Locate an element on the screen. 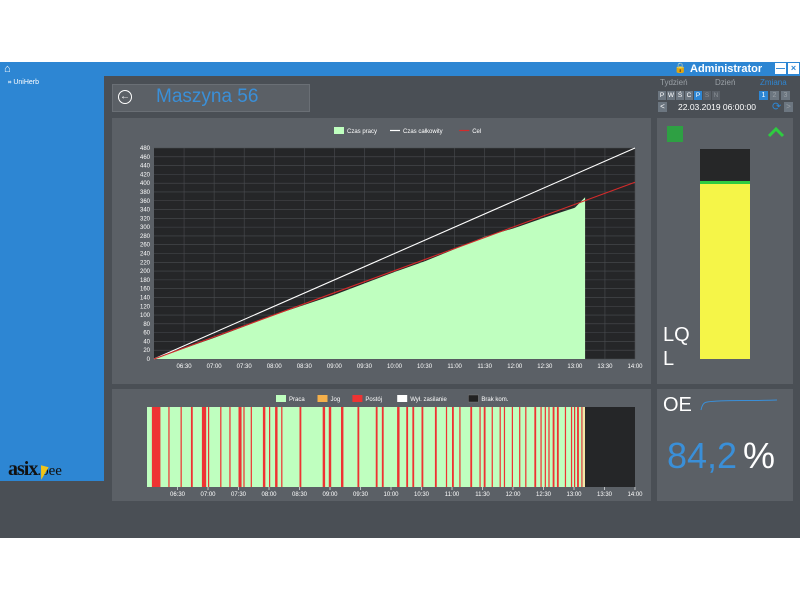 The width and height of the screenshot is (800, 600). y-tick-label: 300 is located at coordinates (145, 228).